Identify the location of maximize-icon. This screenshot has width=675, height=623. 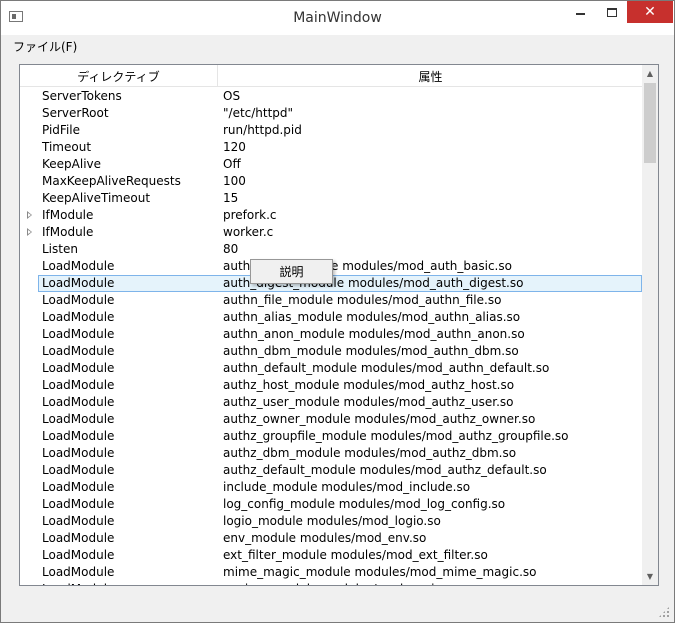
(612, 12).